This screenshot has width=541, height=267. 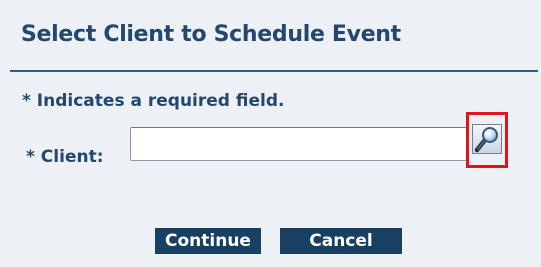 I want to click on client-input, so click(x=298, y=144).